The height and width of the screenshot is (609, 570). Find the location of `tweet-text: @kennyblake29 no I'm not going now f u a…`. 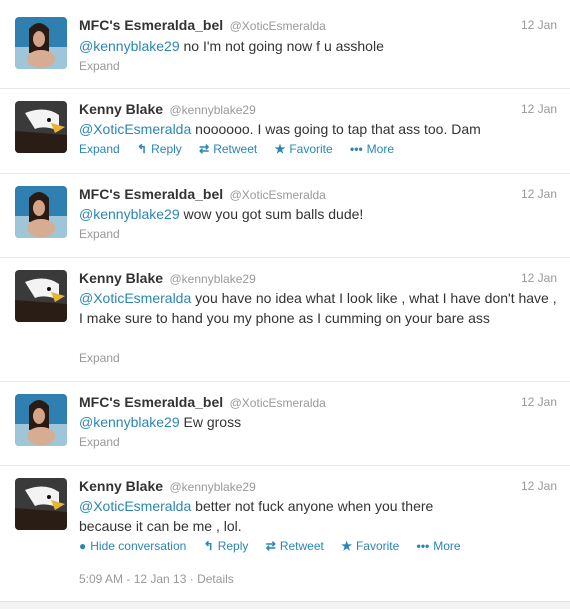

tweet-text: @kennyblake29 no I'm not going now f u a… is located at coordinates (318, 46).